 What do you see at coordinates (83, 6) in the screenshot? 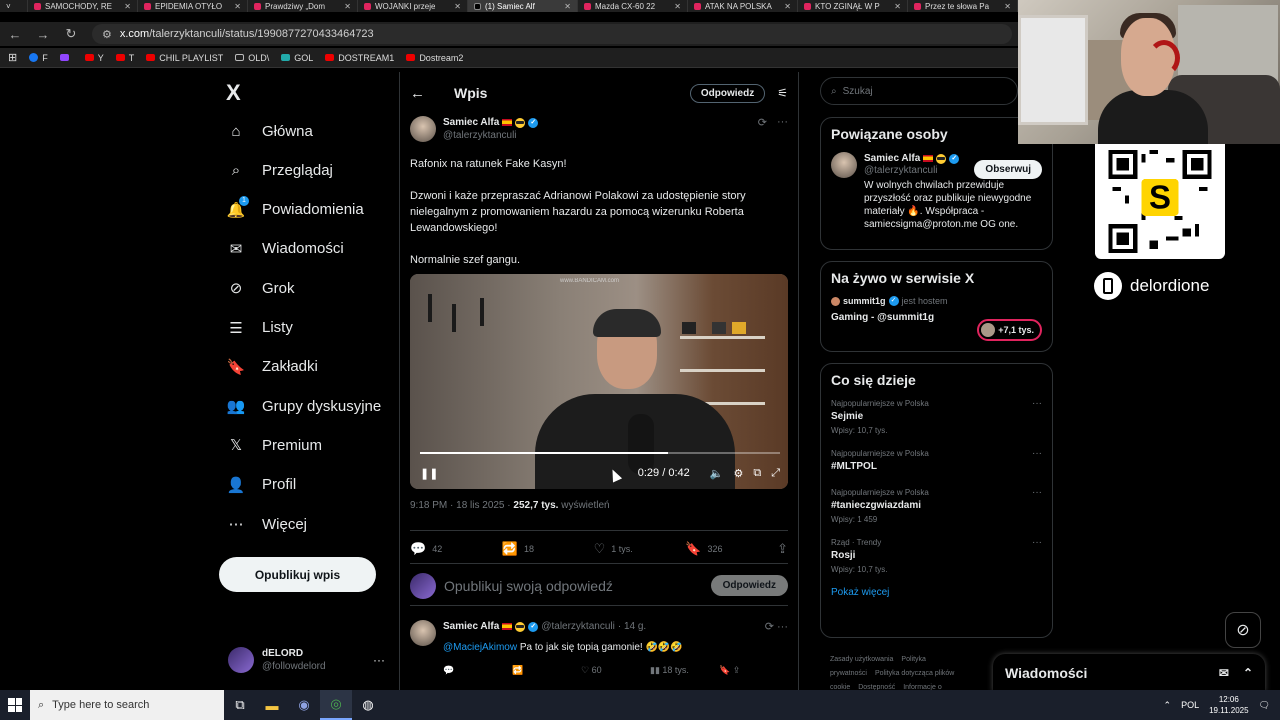
I see `browser-tab: SAMOCHODY, RE ✕` at bounding box center [83, 6].